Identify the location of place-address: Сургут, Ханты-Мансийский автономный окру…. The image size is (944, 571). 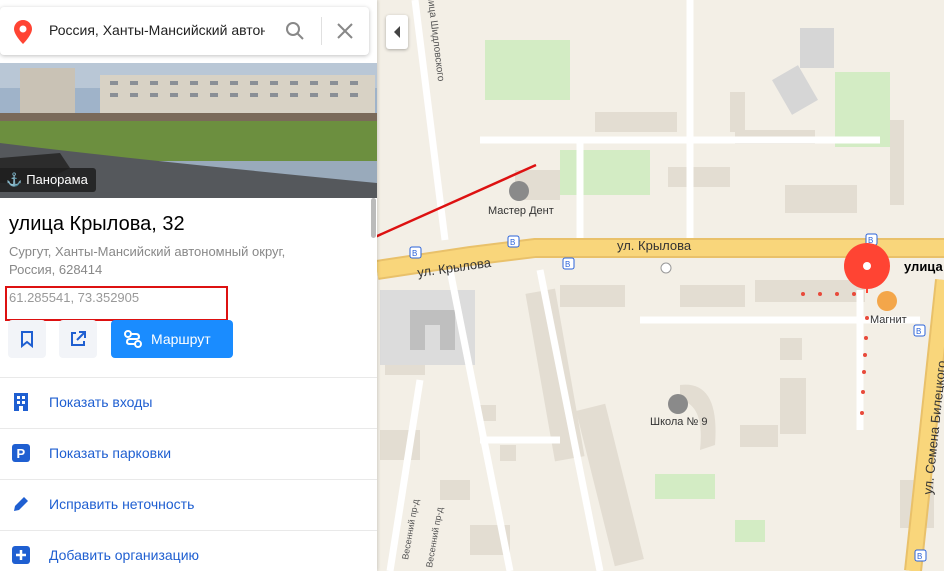
(169, 261).